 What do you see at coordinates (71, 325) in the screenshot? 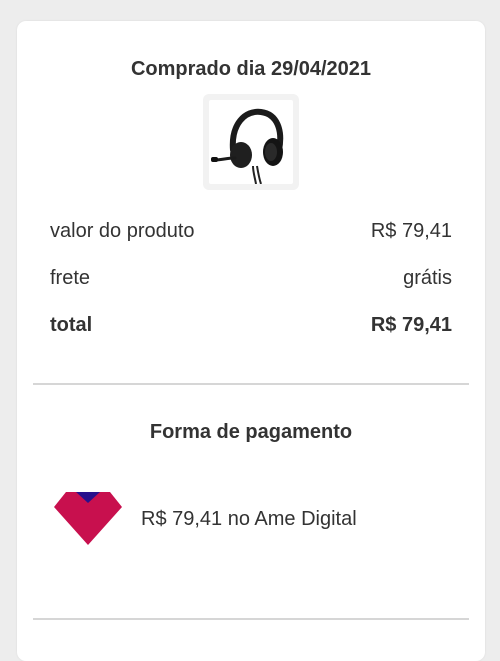
I see `total-label: total` at bounding box center [71, 325].